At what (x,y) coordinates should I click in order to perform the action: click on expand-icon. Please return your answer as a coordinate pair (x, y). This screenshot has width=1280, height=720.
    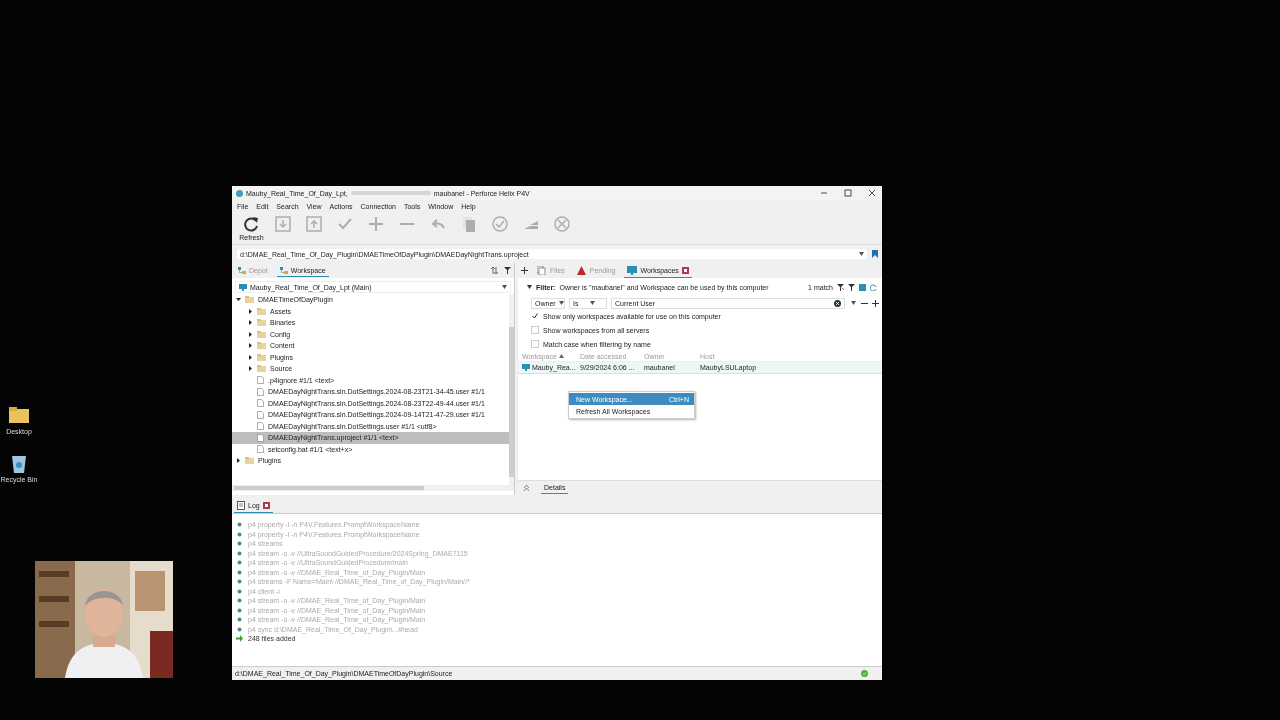
    Looking at the image, I should click on (526, 488).